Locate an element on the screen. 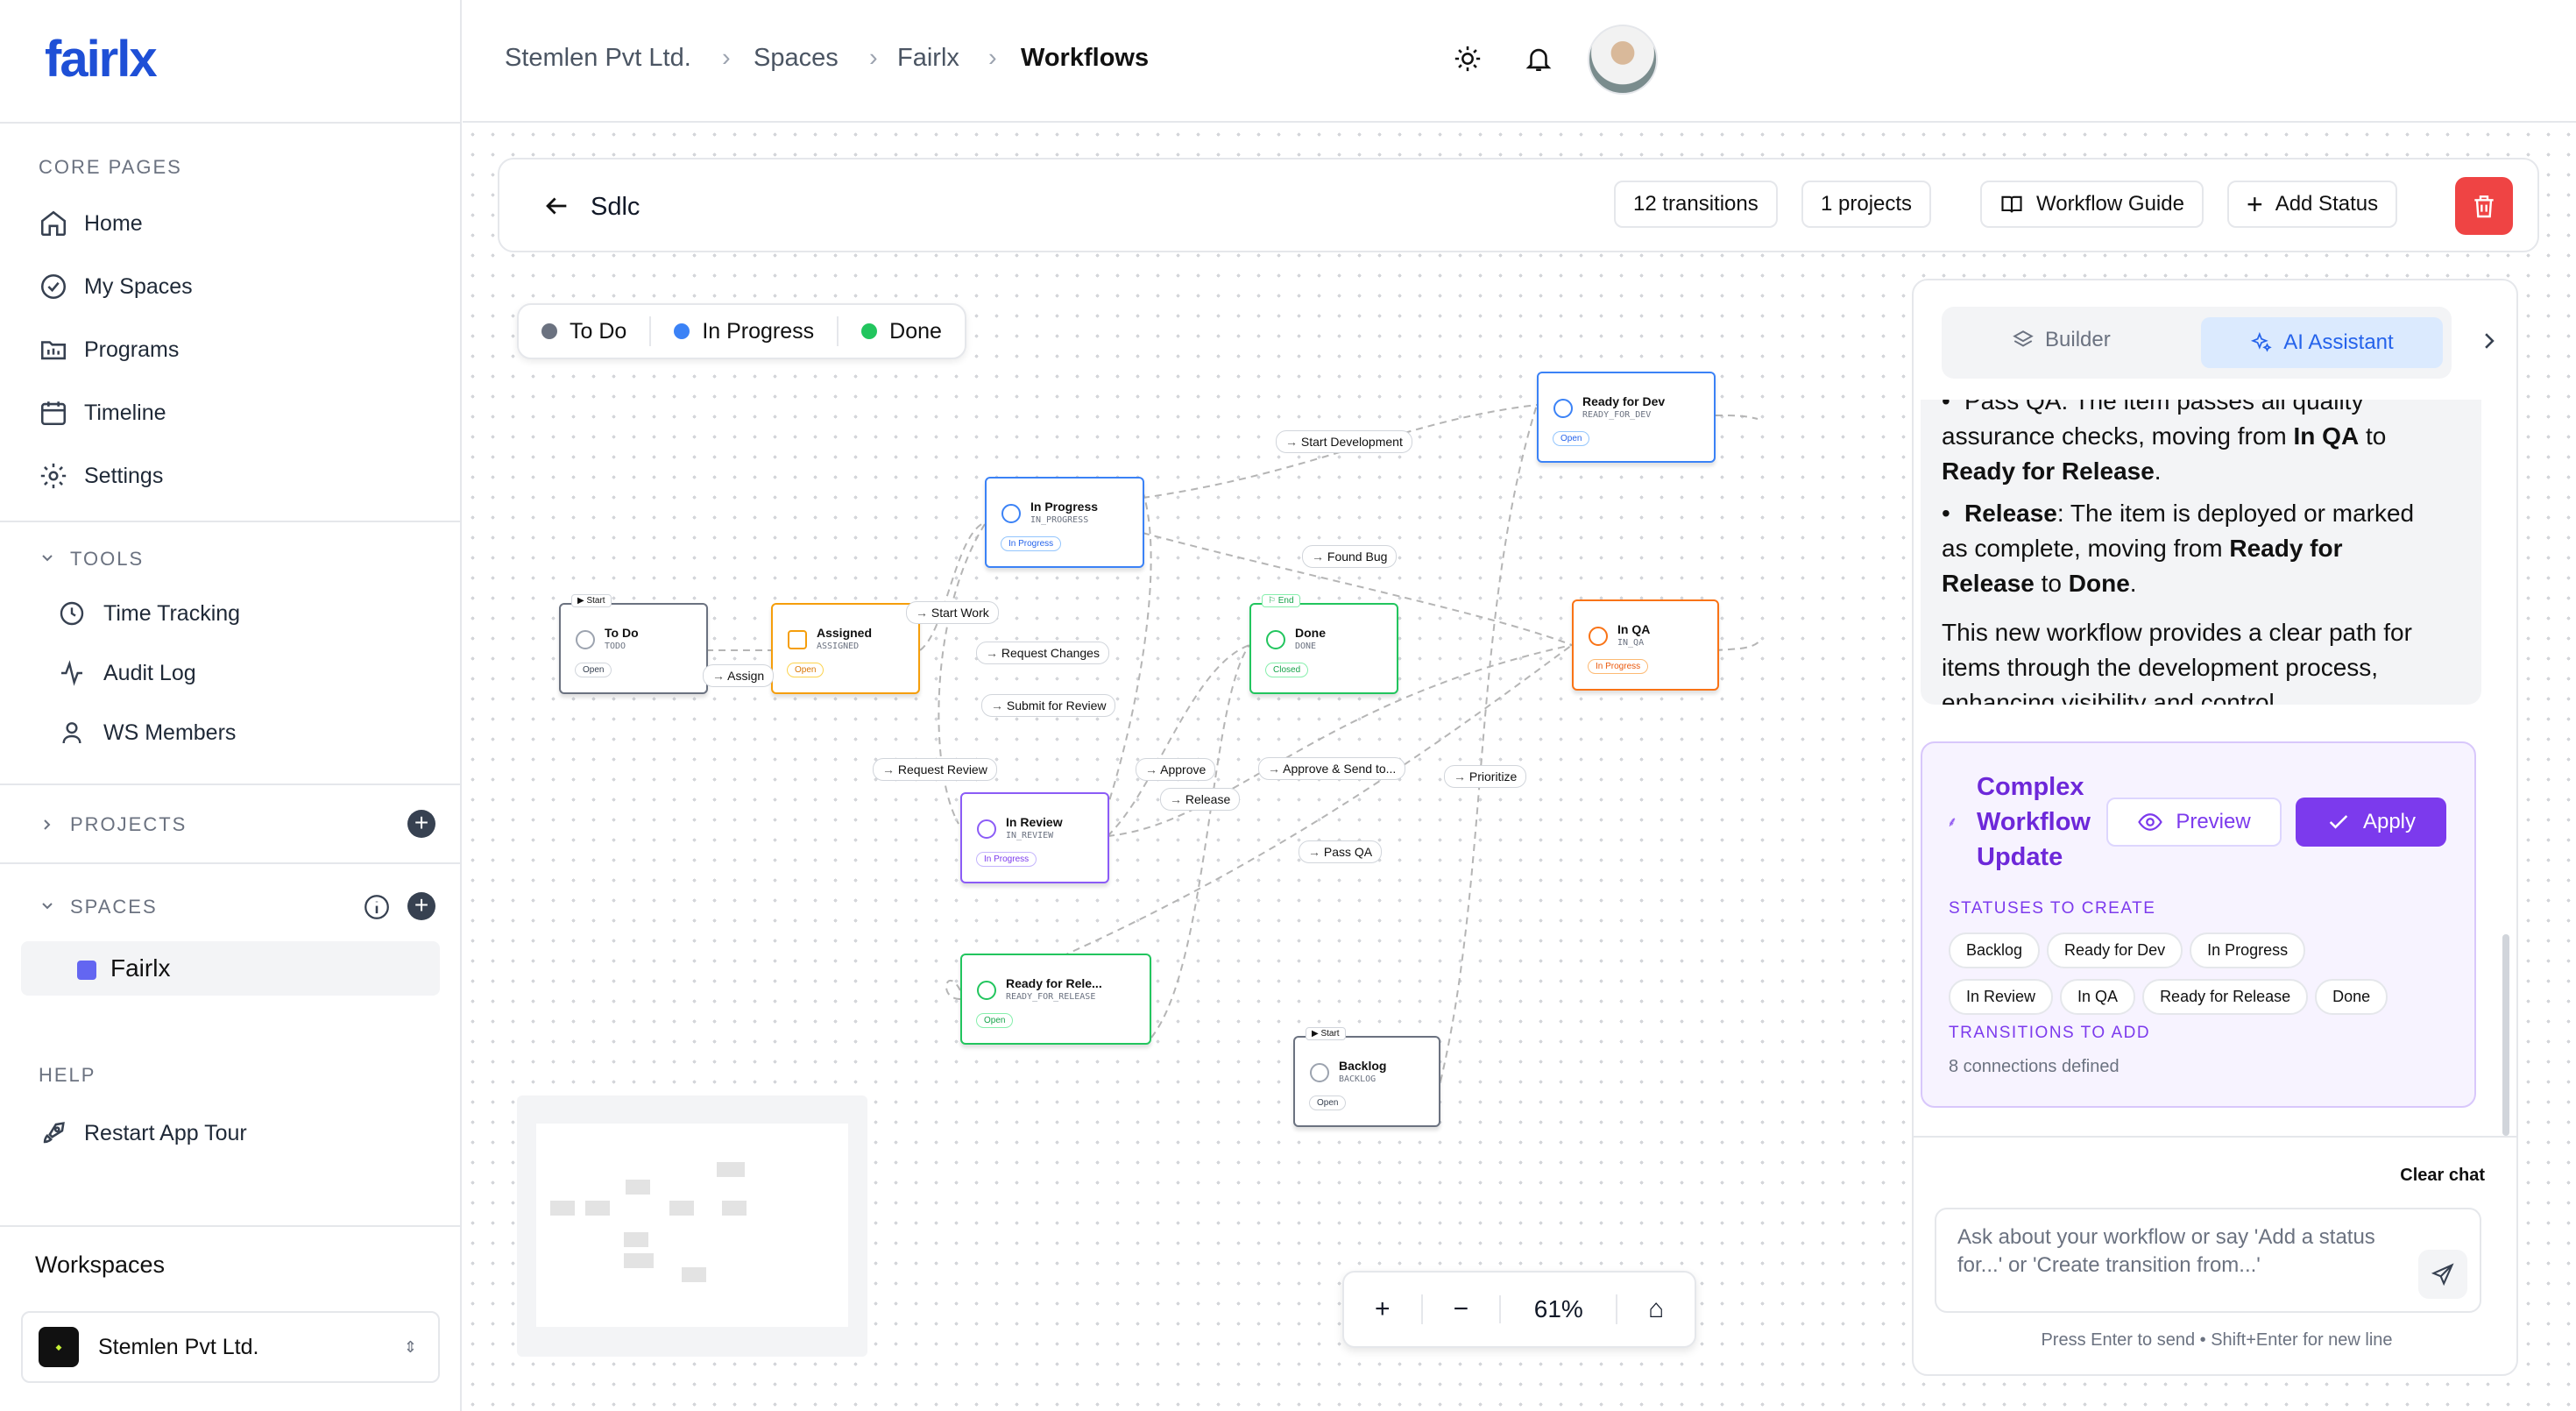 The width and height of the screenshot is (2576, 1411). sidebar-item-audit-log: Audit Log is located at coordinates (127, 673).